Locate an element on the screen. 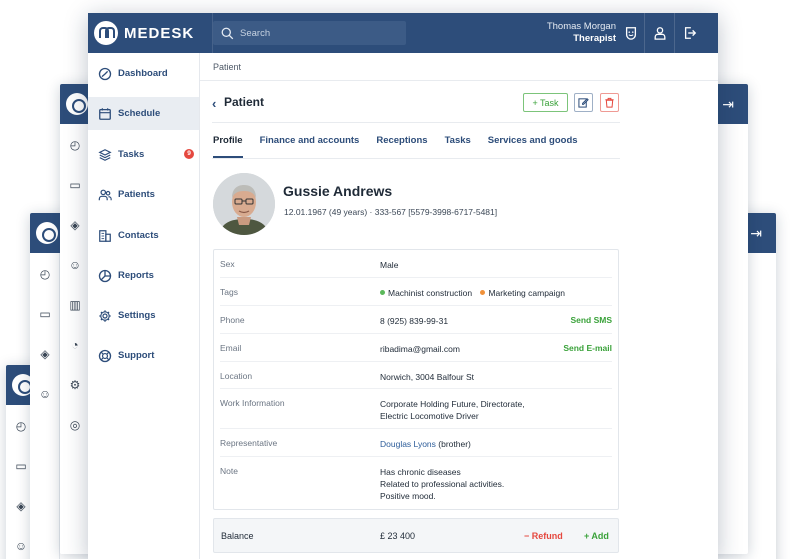  tab-finance-and-accounts: Finance and accounts is located at coordinates (310, 146).